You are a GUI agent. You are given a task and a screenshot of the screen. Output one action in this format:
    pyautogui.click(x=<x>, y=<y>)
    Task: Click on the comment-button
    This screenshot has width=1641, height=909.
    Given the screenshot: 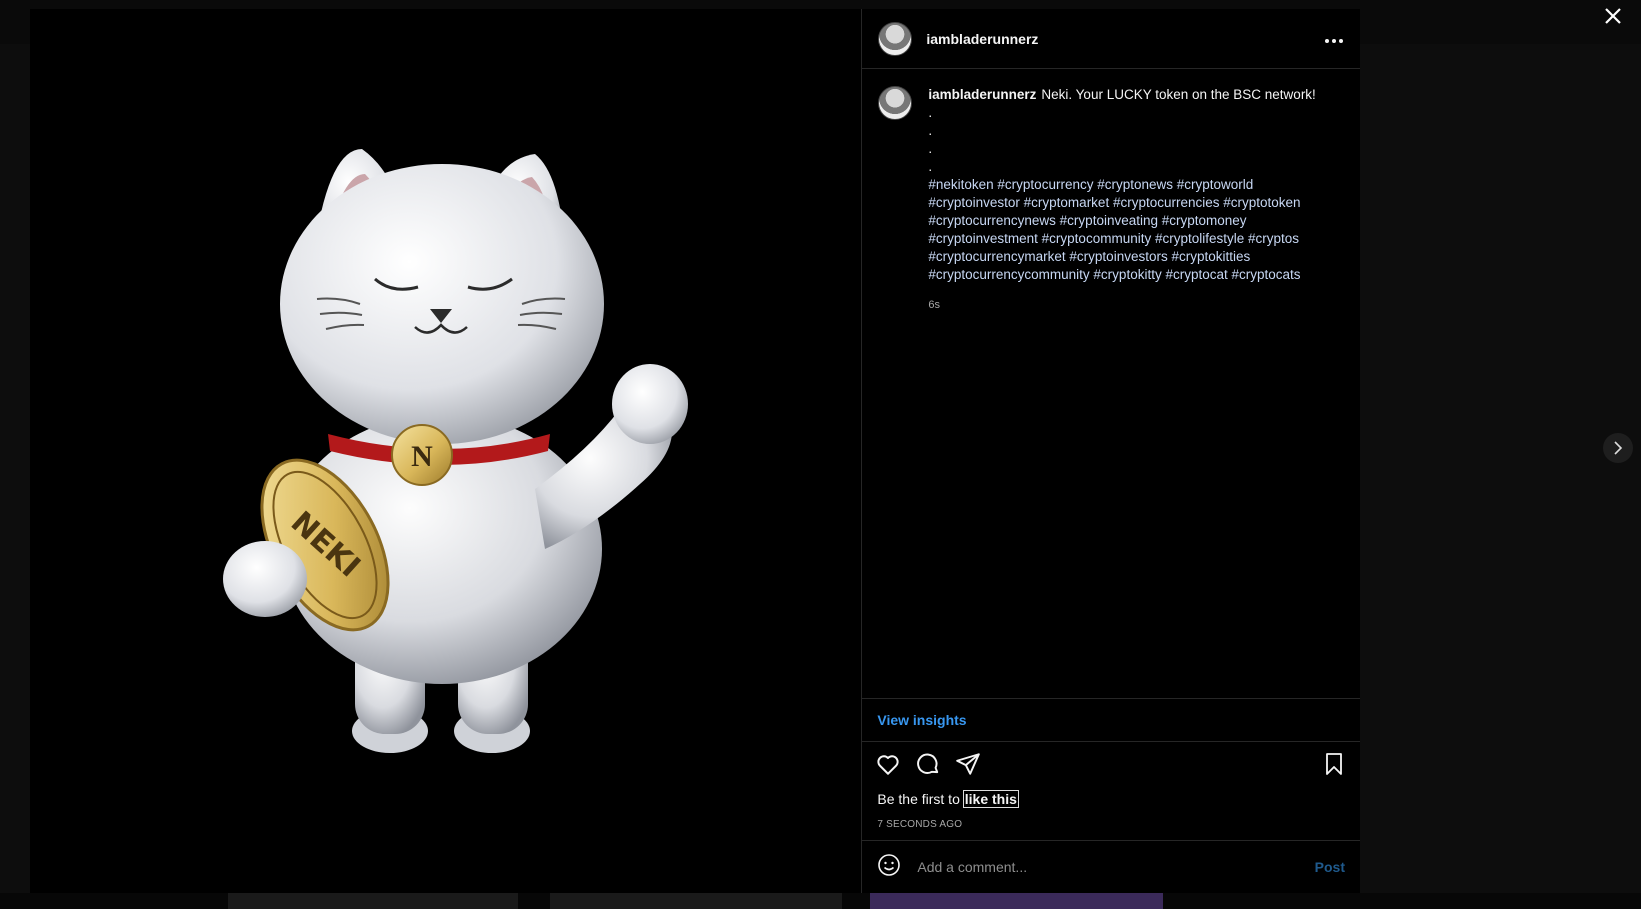 What is the action you would take?
    pyautogui.click(x=928, y=764)
    